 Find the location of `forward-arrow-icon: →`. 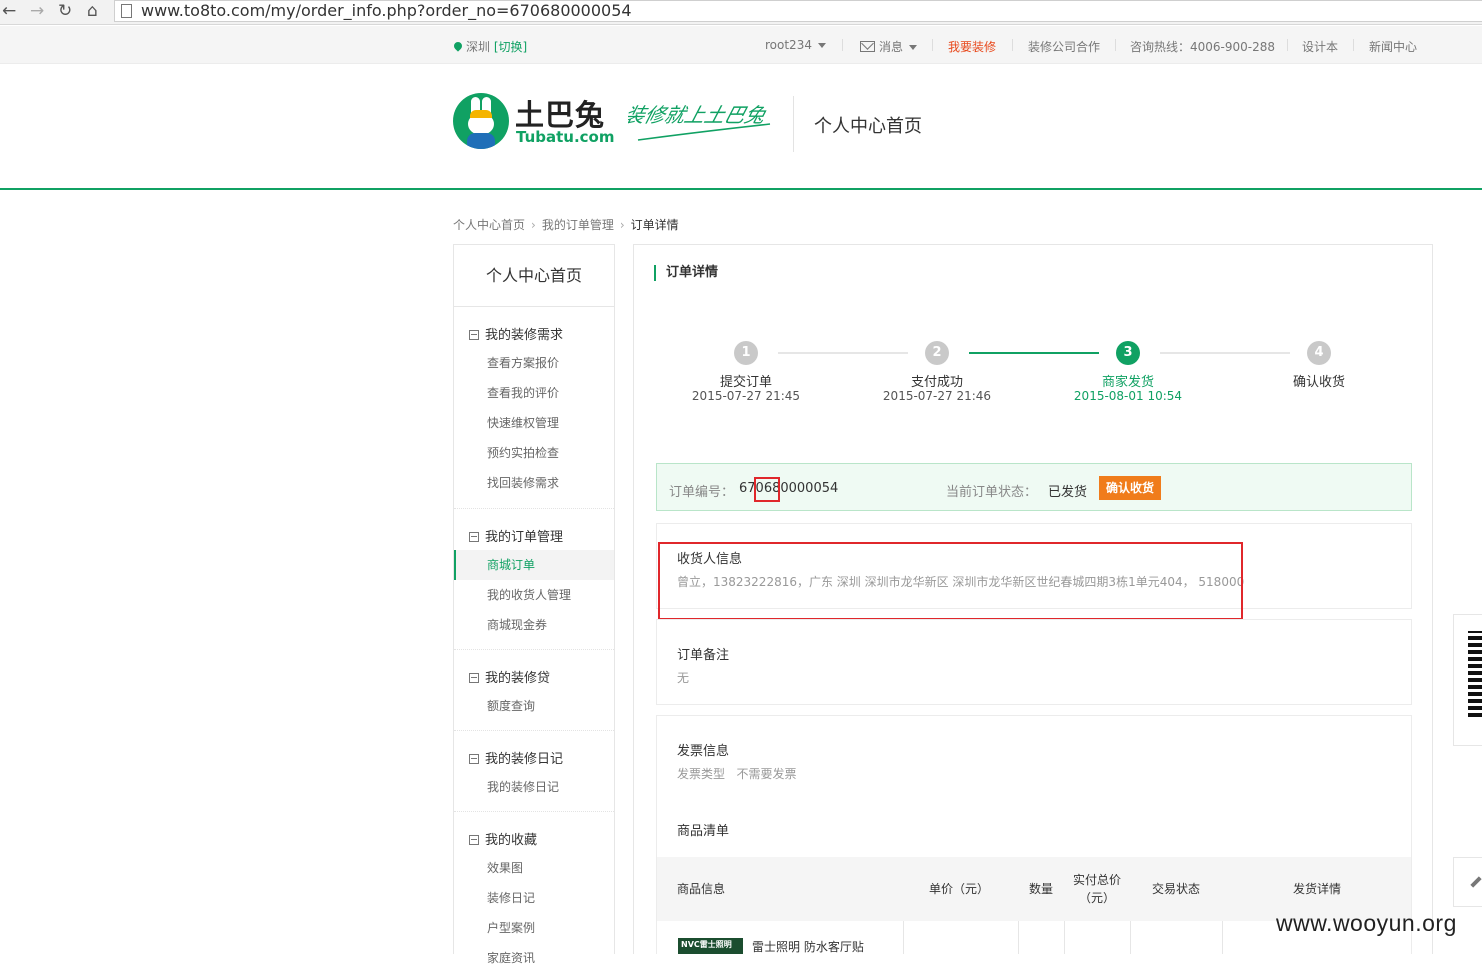

forward-arrow-icon: → is located at coordinates (37, 11).